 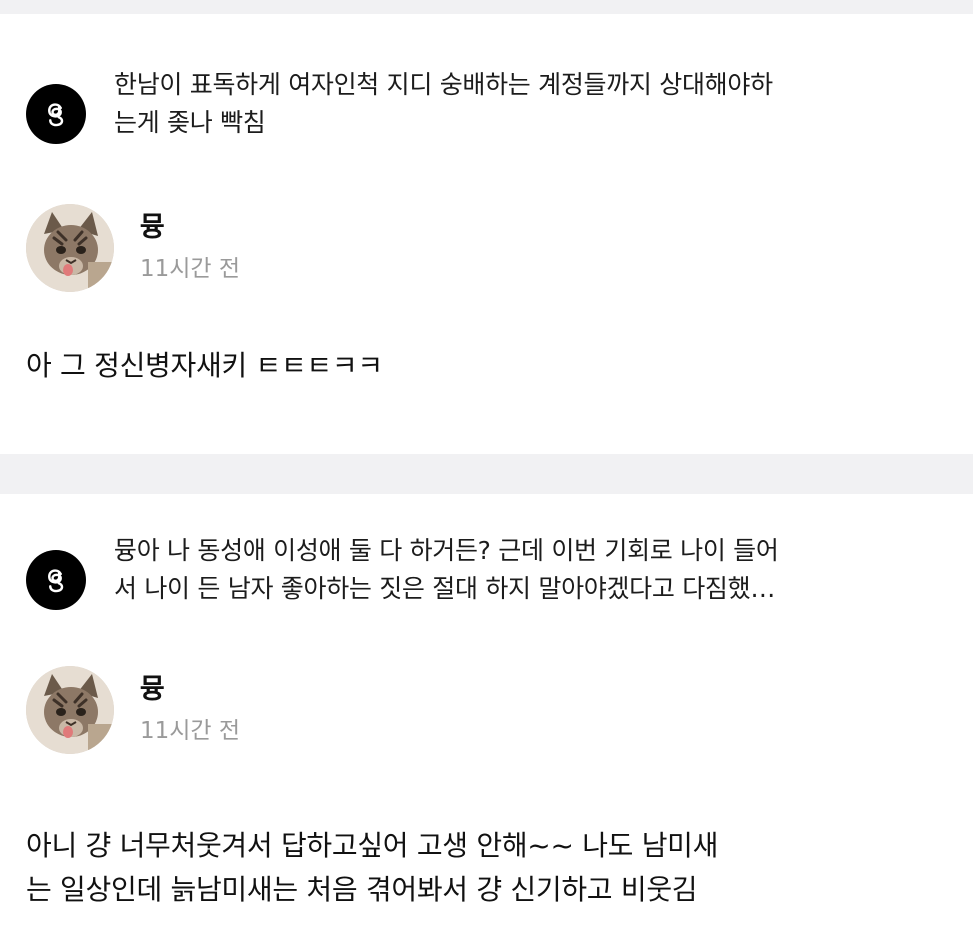 What do you see at coordinates (204, 365) in the screenshot?
I see `reply-text: 아 그 정신병자새키 ㅌㅌㅌㅋㅋ` at bounding box center [204, 365].